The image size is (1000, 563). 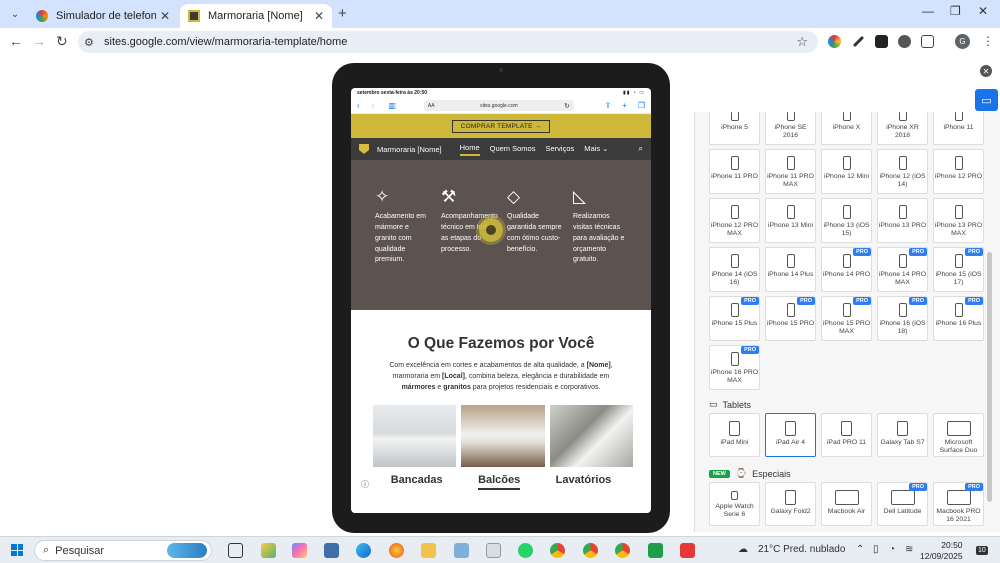 What do you see at coordinates (624, 105) in the screenshot?
I see `add-tab-icon: +` at bounding box center [624, 105].